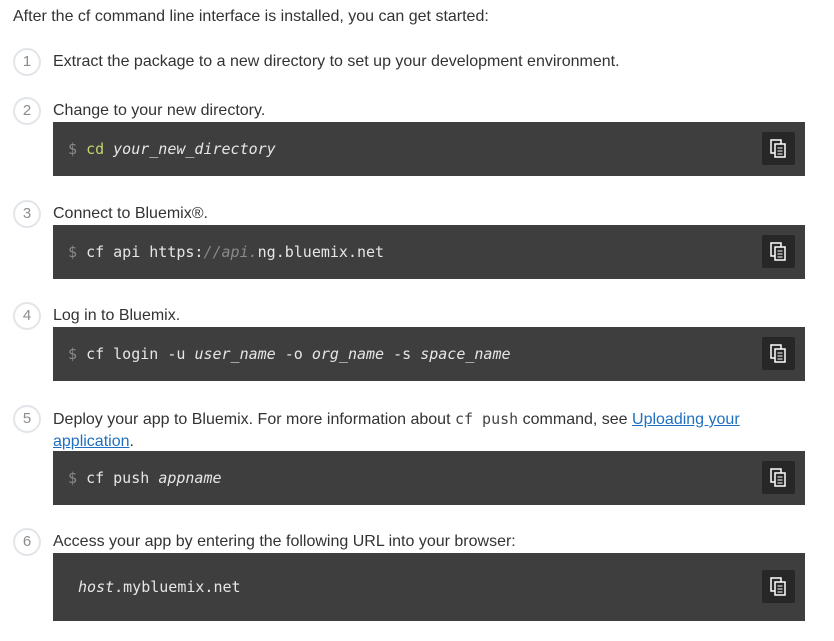 The height and width of the screenshot is (641, 834). Describe the element at coordinates (27, 62) in the screenshot. I see `step-number: 1` at that location.